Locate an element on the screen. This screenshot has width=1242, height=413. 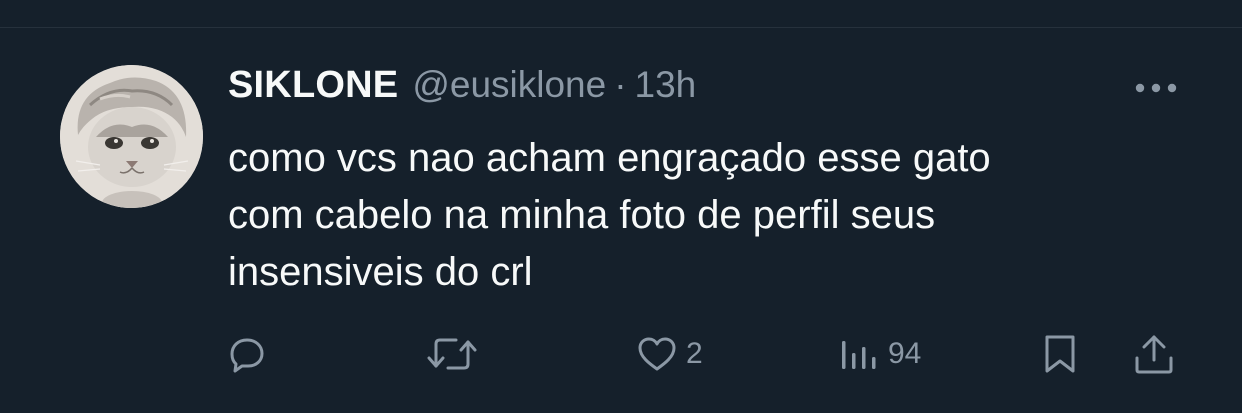
heart-icon is located at coordinates (657, 354).